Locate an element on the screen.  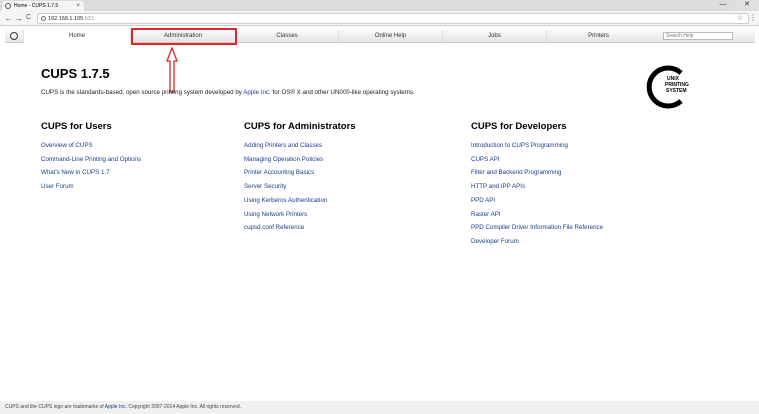
nav-online-help: Online Help is located at coordinates (390, 36).